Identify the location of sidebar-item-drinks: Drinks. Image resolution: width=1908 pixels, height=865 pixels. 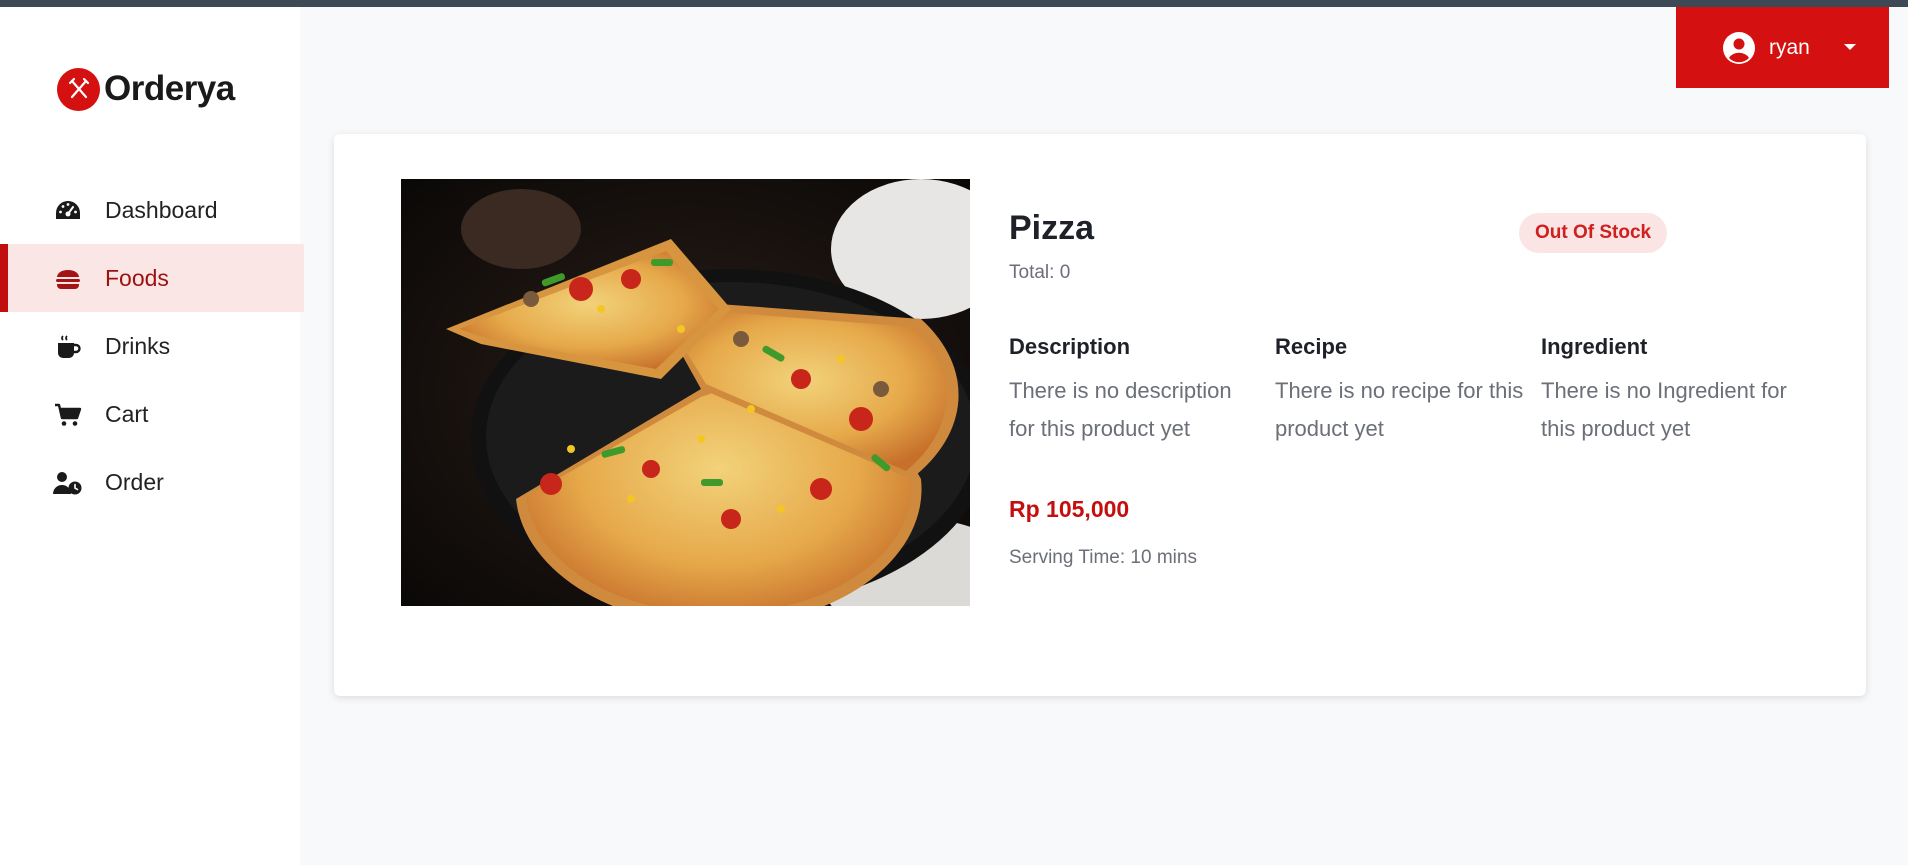
(152, 346).